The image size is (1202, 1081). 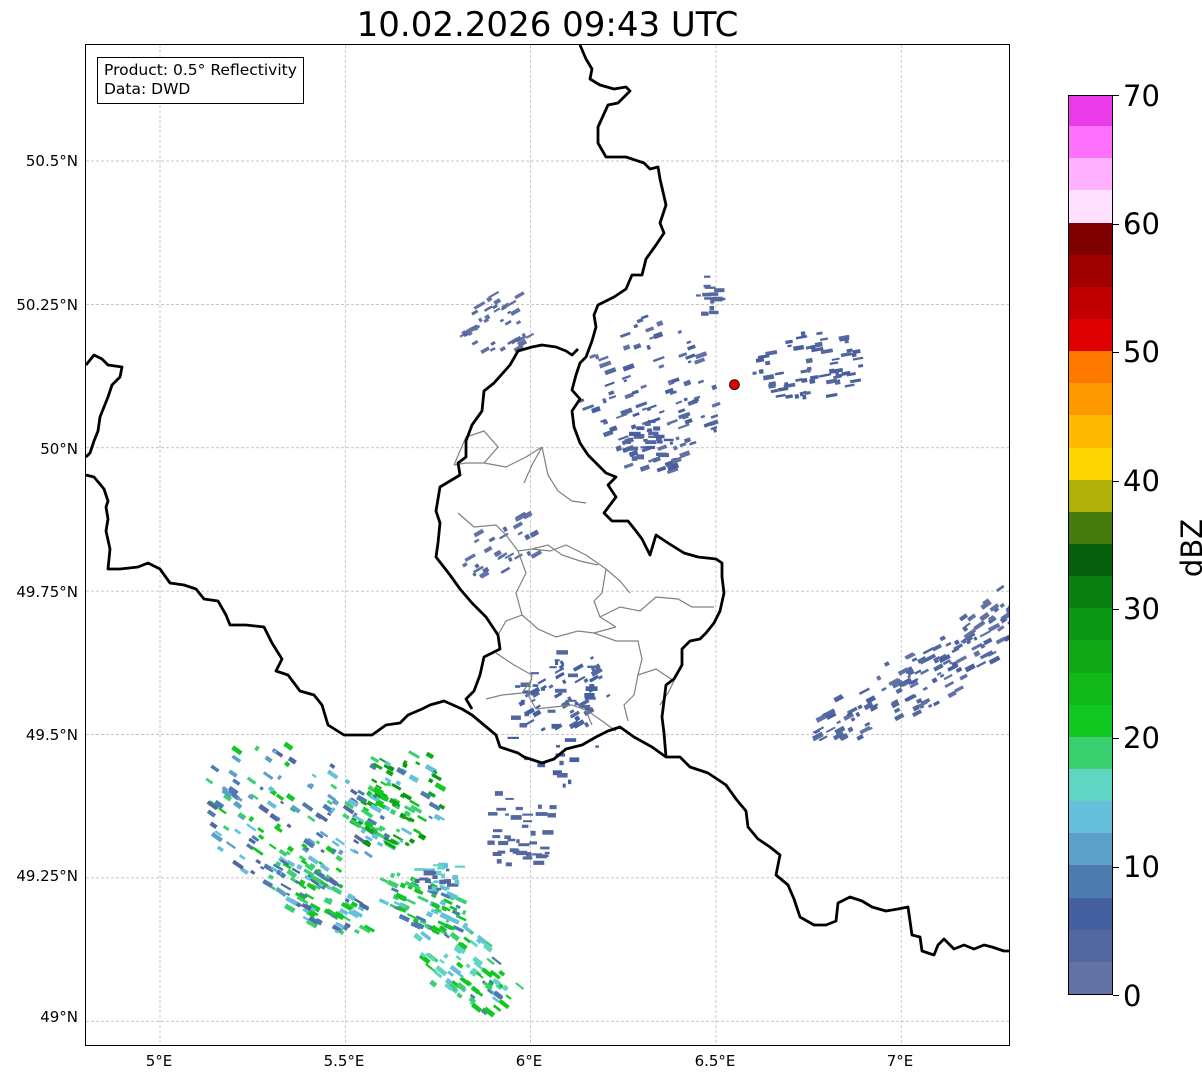 I want to click on lon-tick-label: 7°E, so click(x=900, y=1061).